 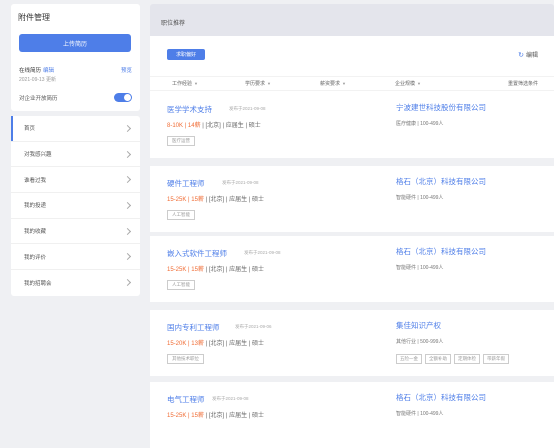 I want to click on job-info: 15-20K | 13薪 | [北京] | 应届生 | 硕士, so click(x=216, y=344).